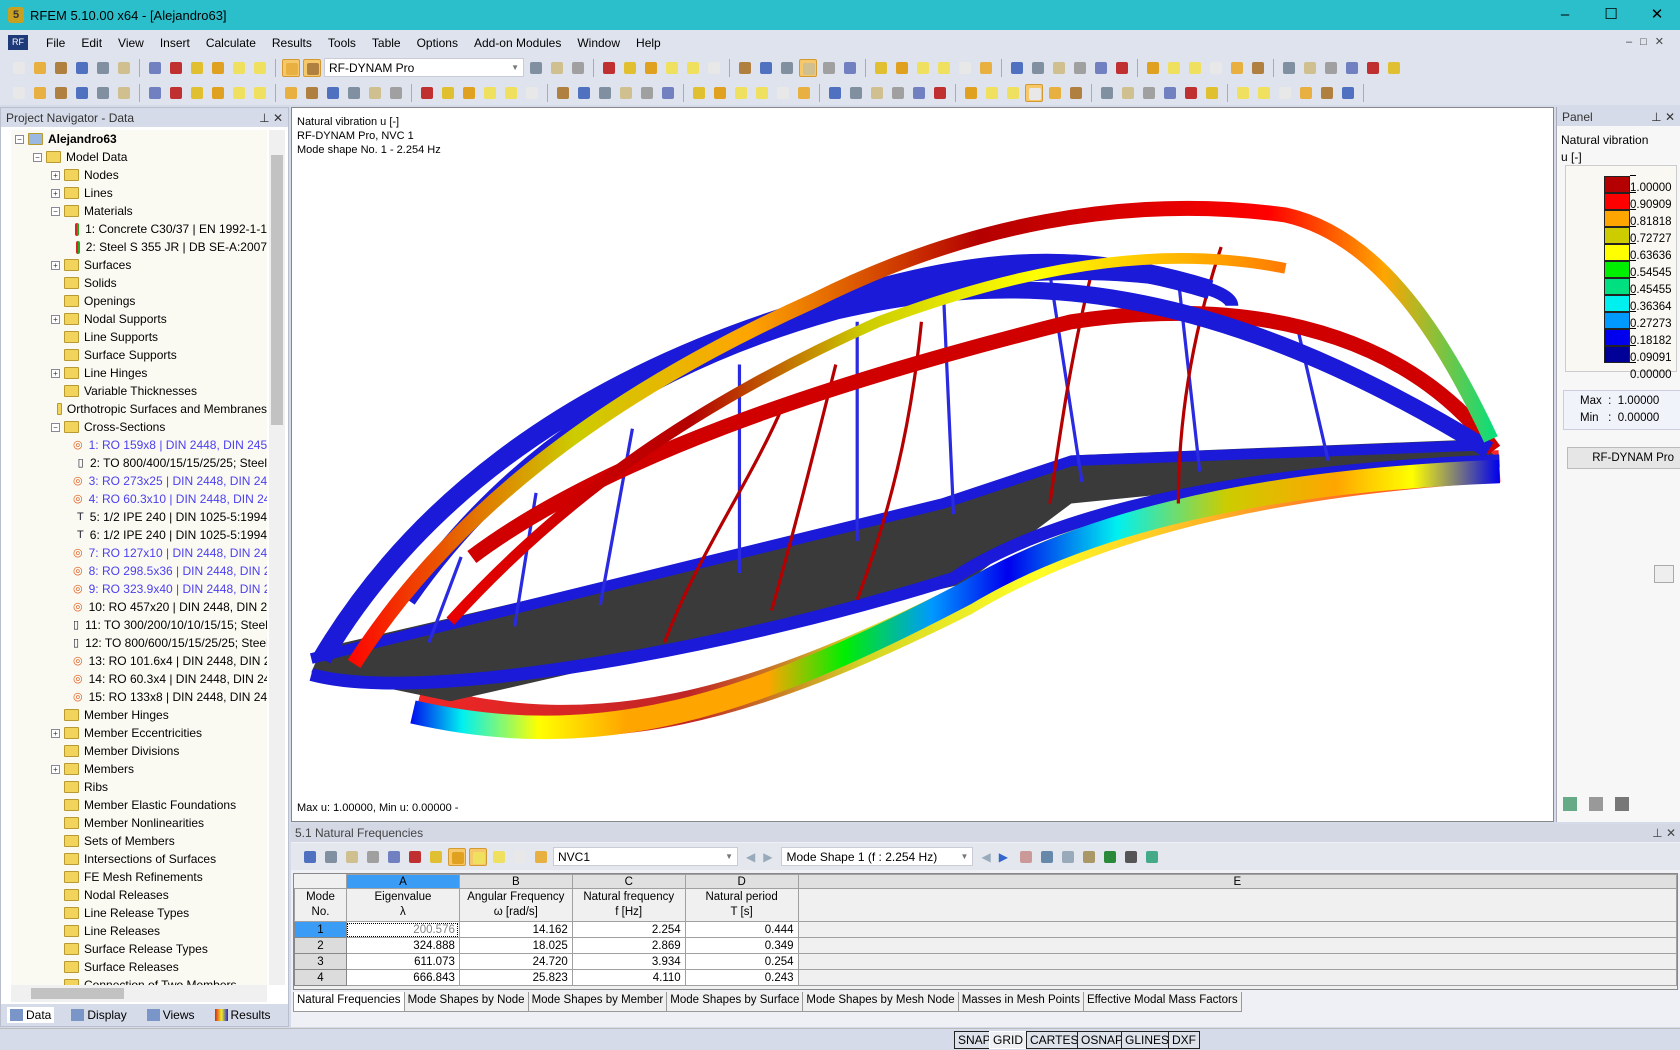 This screenshot has width=1680, height=1050. What do you see at coordinates (139, 373) in the screenshot?
I see `tree-item: + Line Hinges` at bounding box center [139, 373].